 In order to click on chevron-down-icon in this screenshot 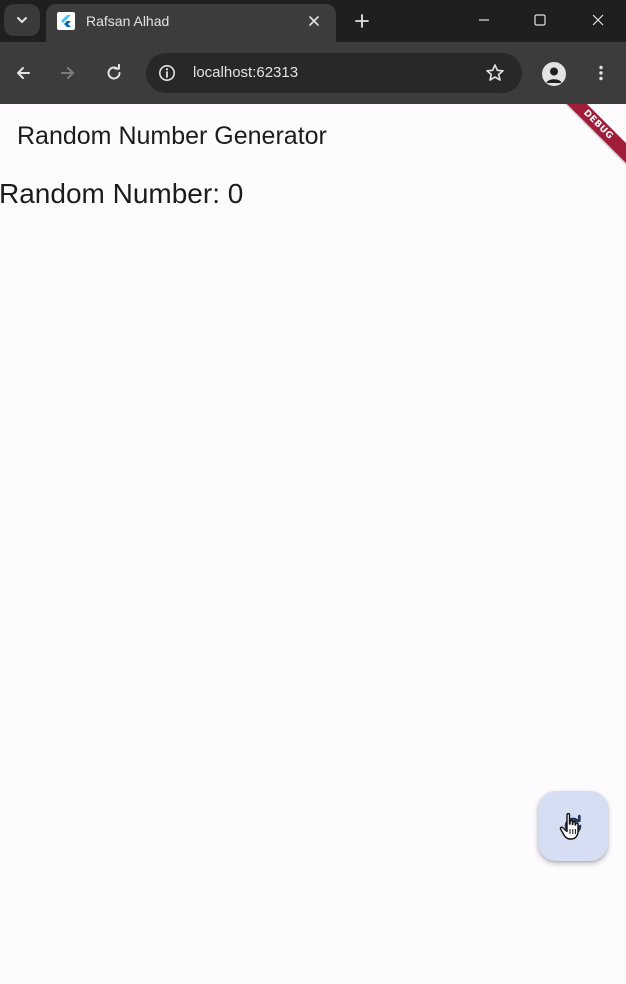, I will do `click(22, 20)`.